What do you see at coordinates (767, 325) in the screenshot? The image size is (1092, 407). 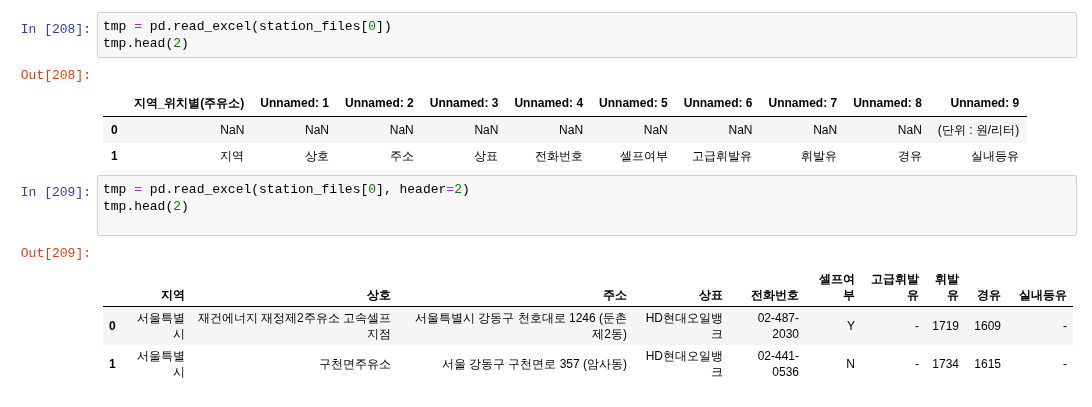 I see `table-cell: 02-487-2030` at bounding box center [767, 325].